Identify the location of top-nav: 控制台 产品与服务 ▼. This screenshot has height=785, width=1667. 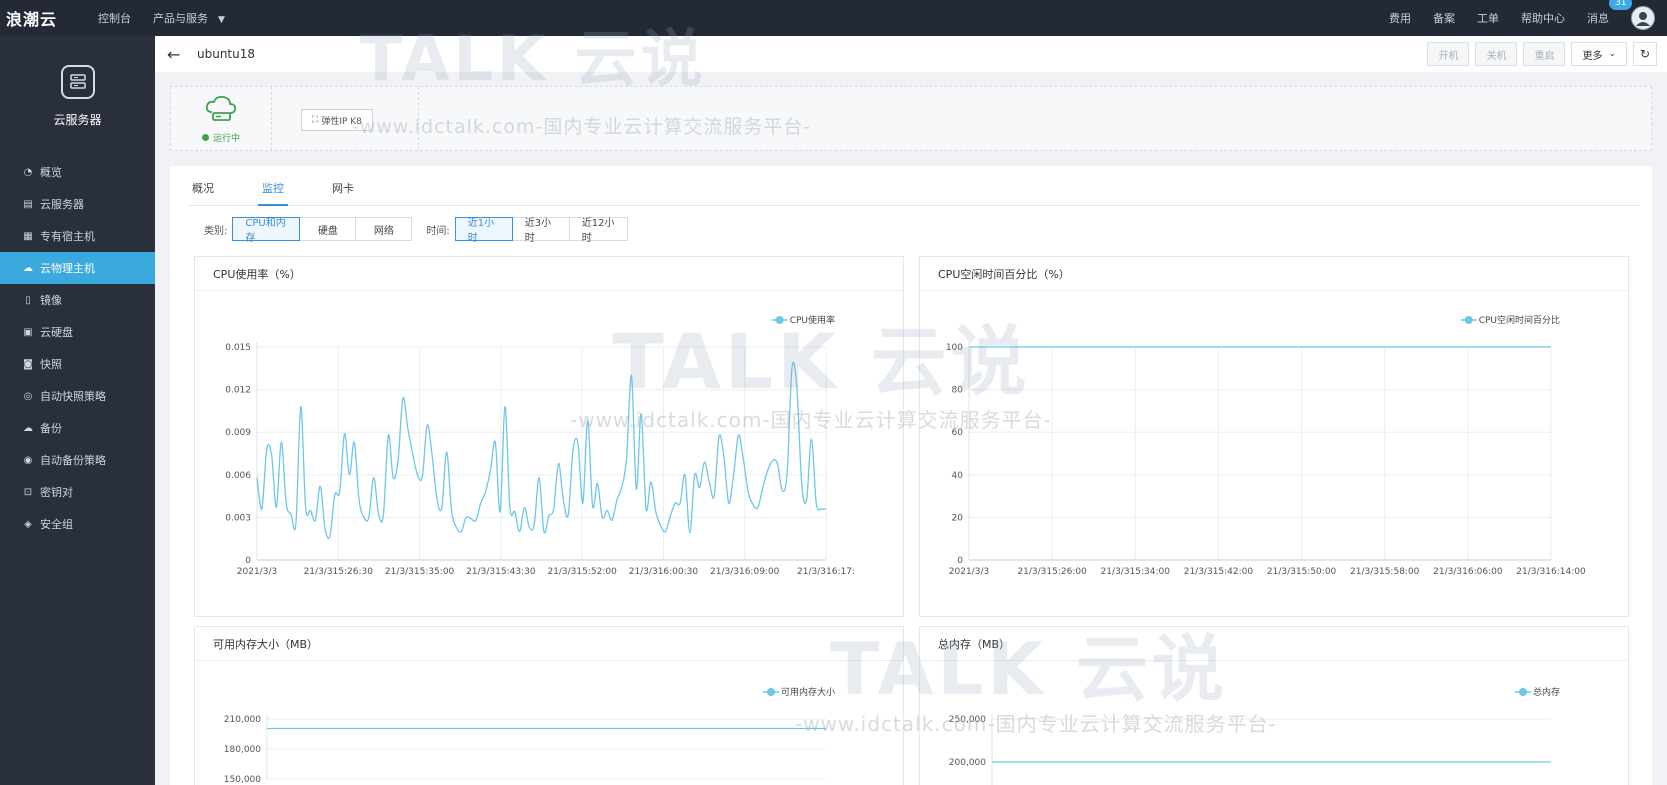
(161, 18).